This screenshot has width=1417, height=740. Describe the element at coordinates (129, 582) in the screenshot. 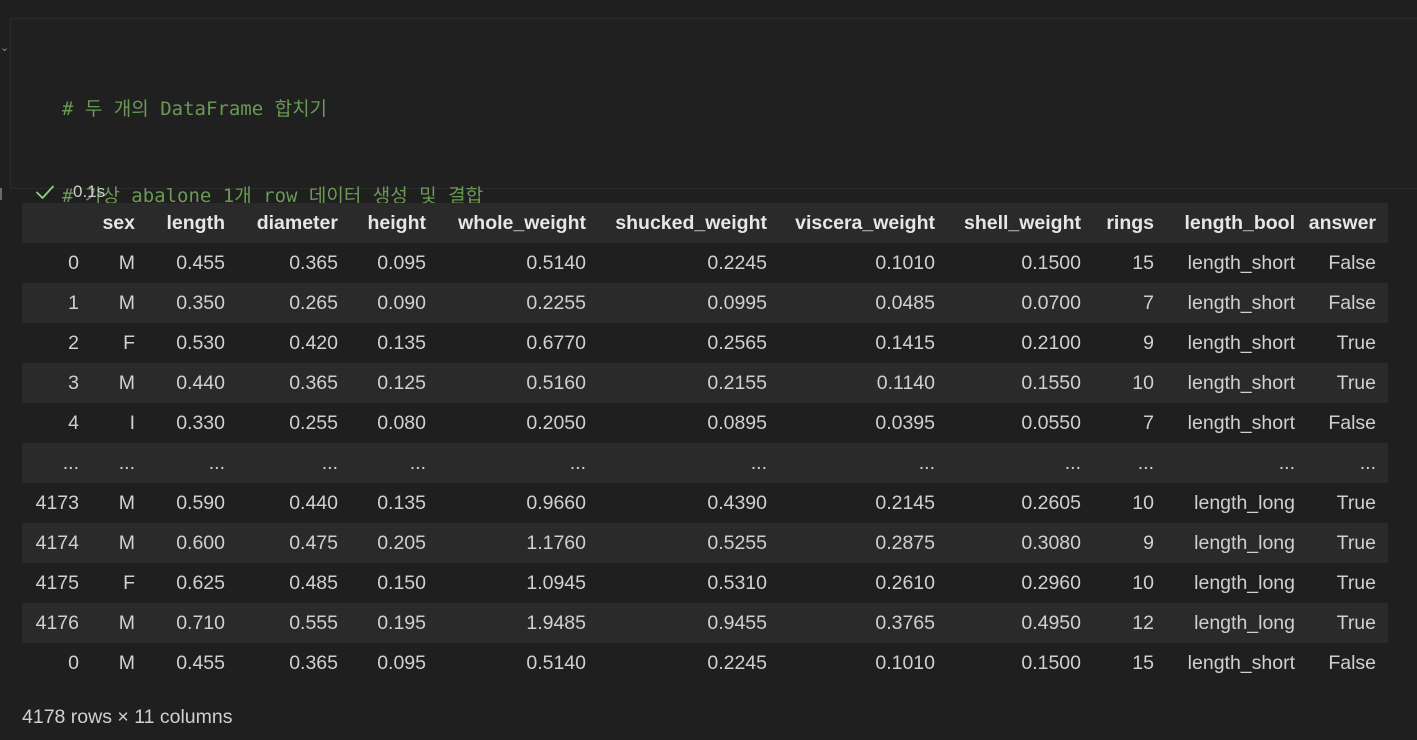

I see `table-cell: F` at that location.